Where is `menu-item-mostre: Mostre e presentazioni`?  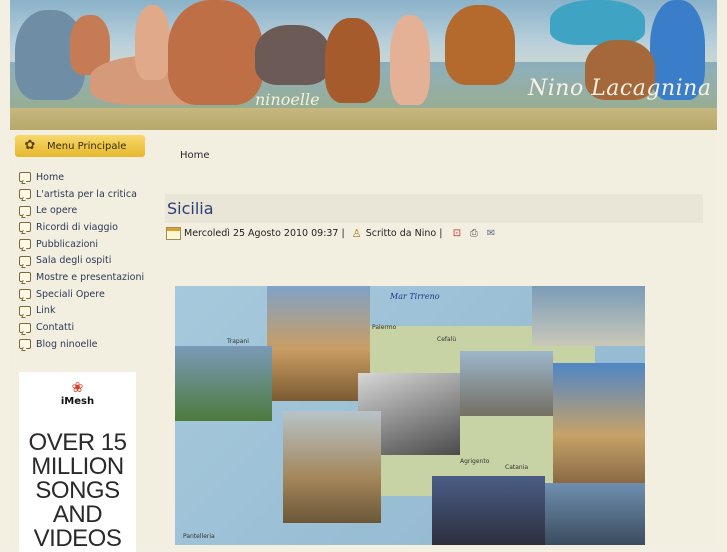
menu-item-mostre: Mostre e presentazioni is located at coordinates (82, 277).